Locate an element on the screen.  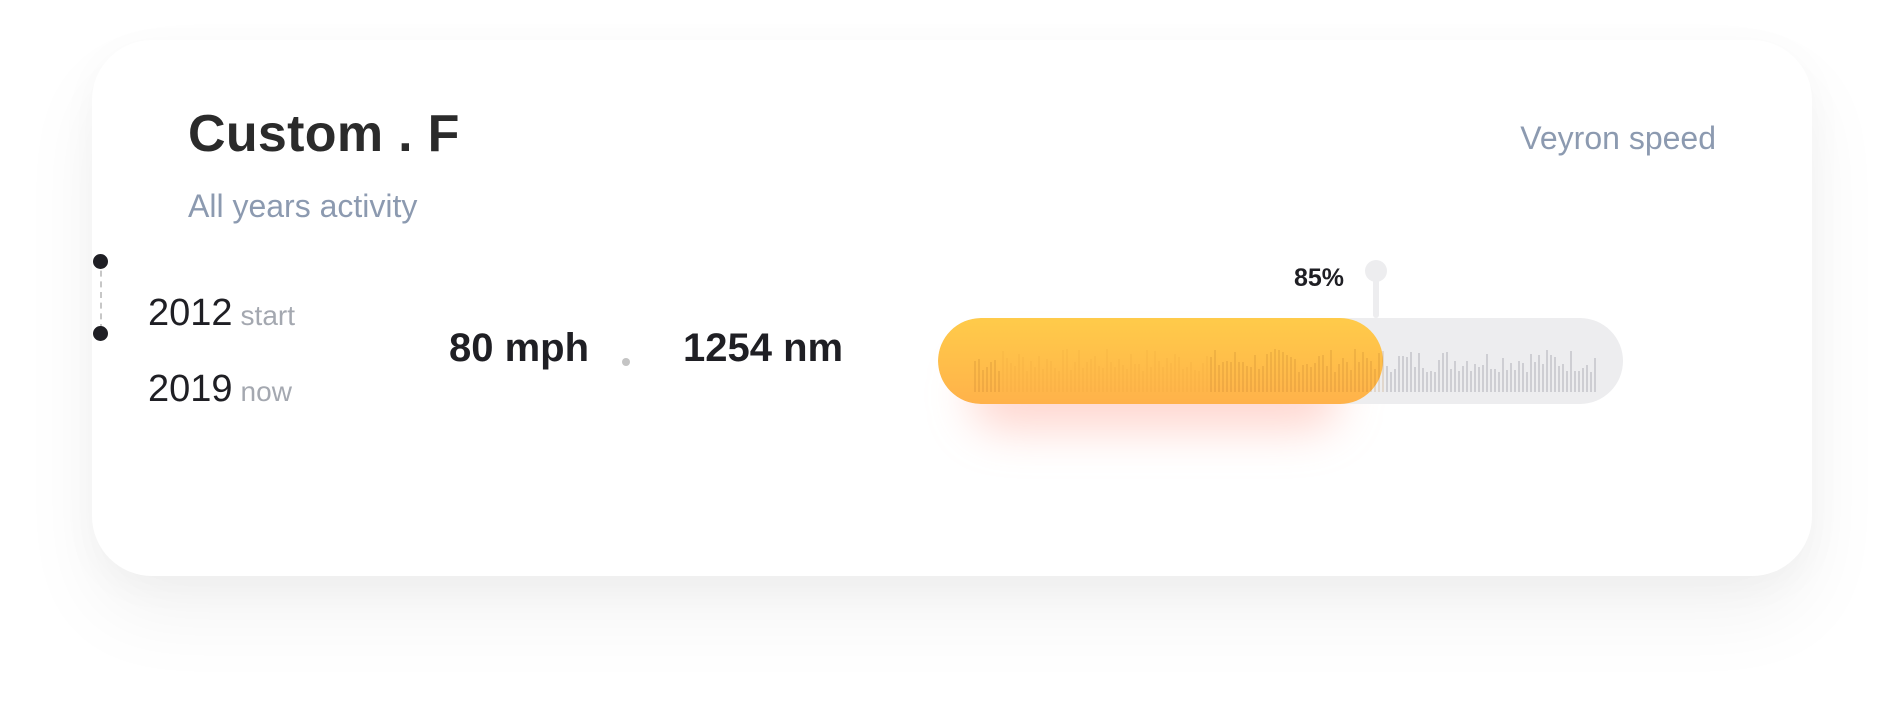
start-year: 2012 is located at coordinates (190, 313).